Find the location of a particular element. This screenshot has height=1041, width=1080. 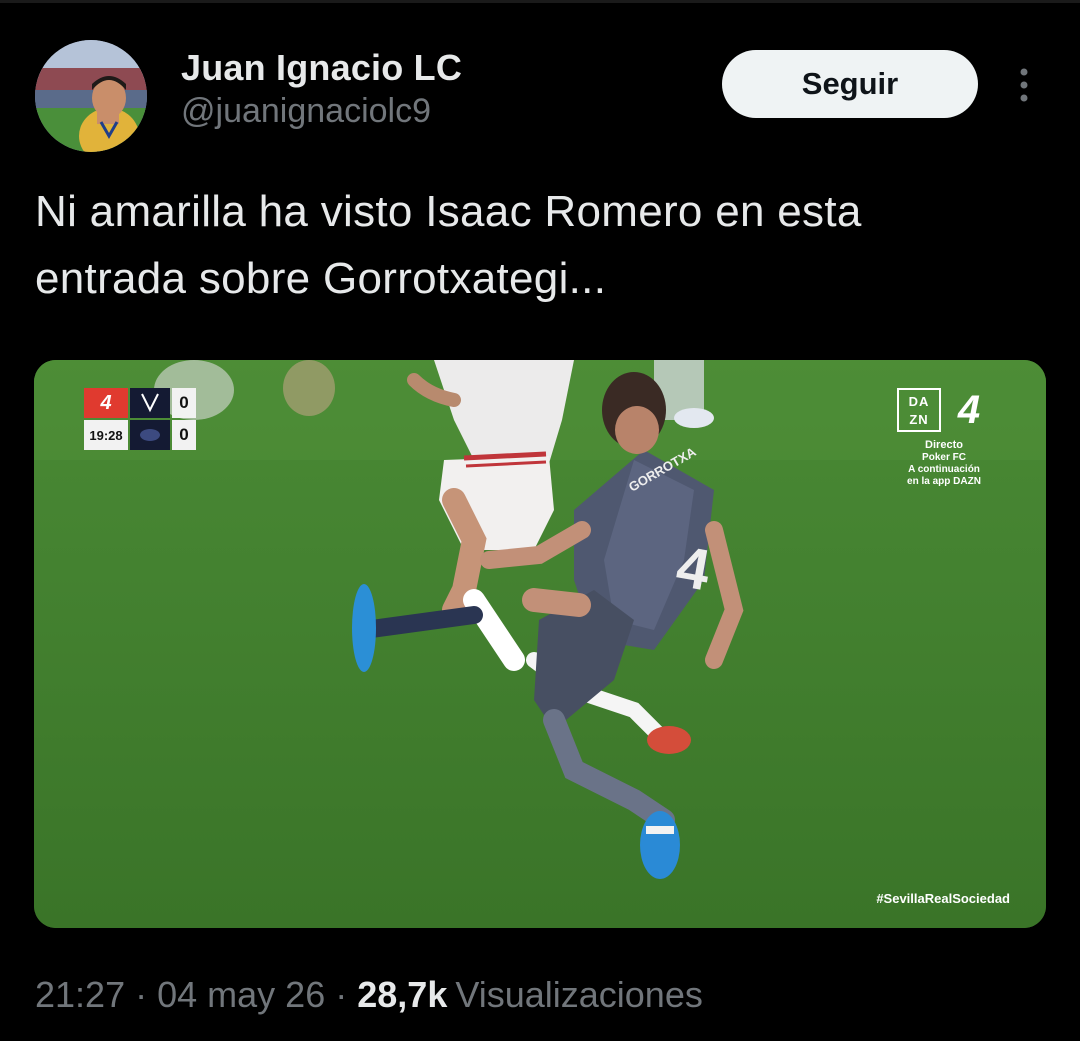

scoreboard: 4 0 19:28 0 is located at coordinates (140, 419).